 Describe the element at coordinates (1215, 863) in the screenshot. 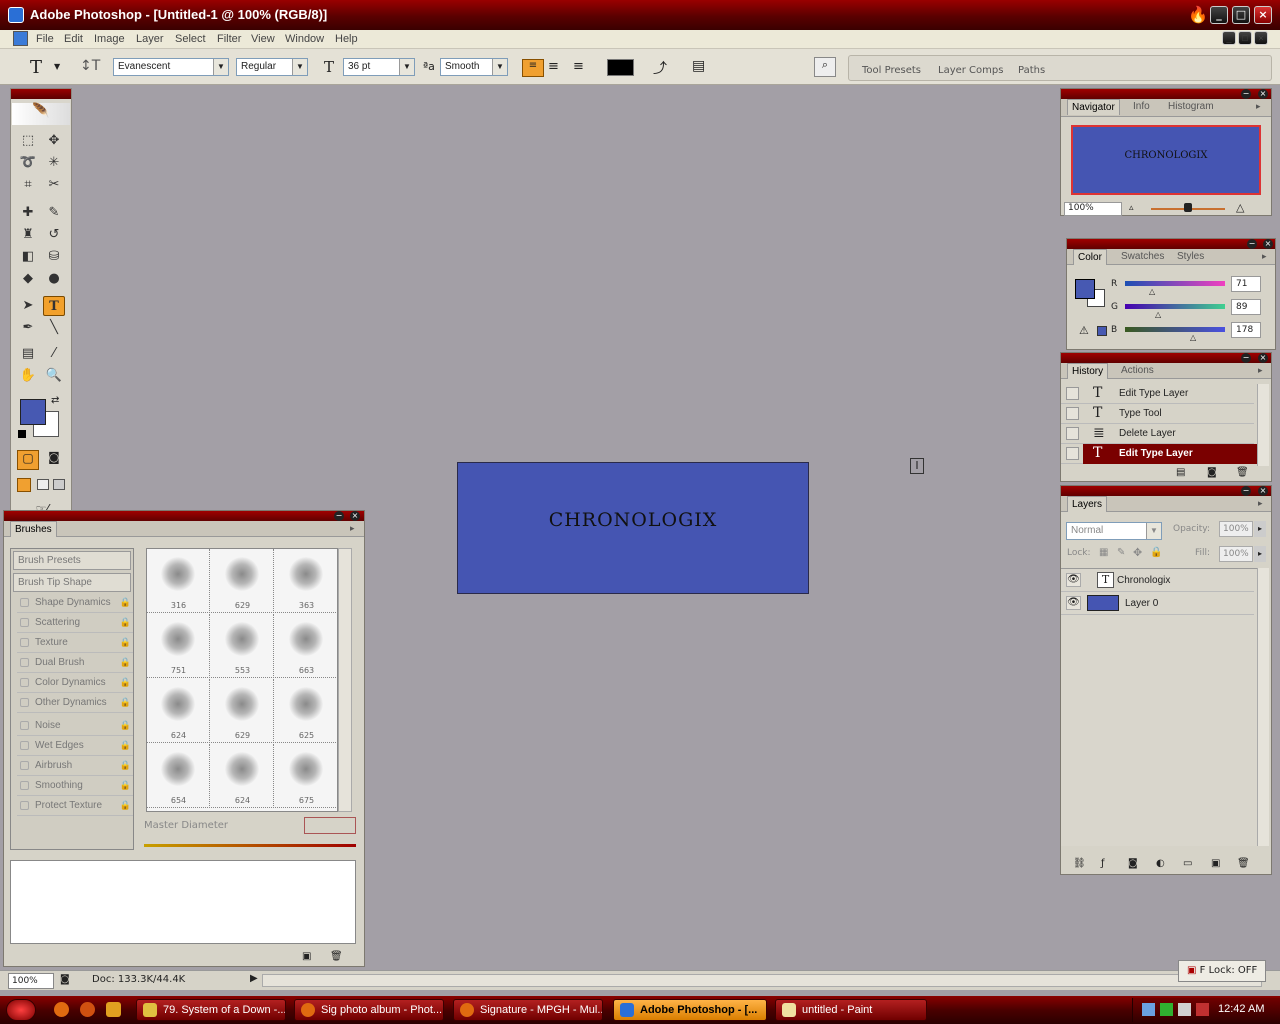

I see `new-layer-icon: ▣` at that location.